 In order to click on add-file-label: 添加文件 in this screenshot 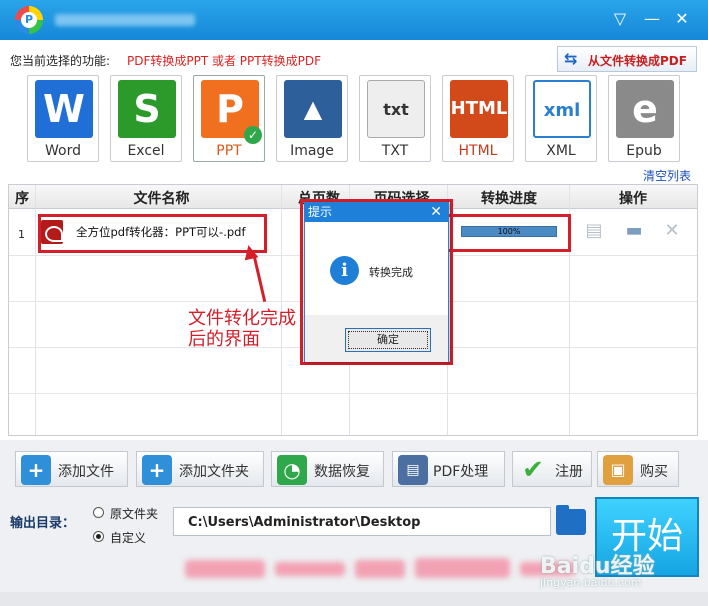, I will do `click(86, 472)`.